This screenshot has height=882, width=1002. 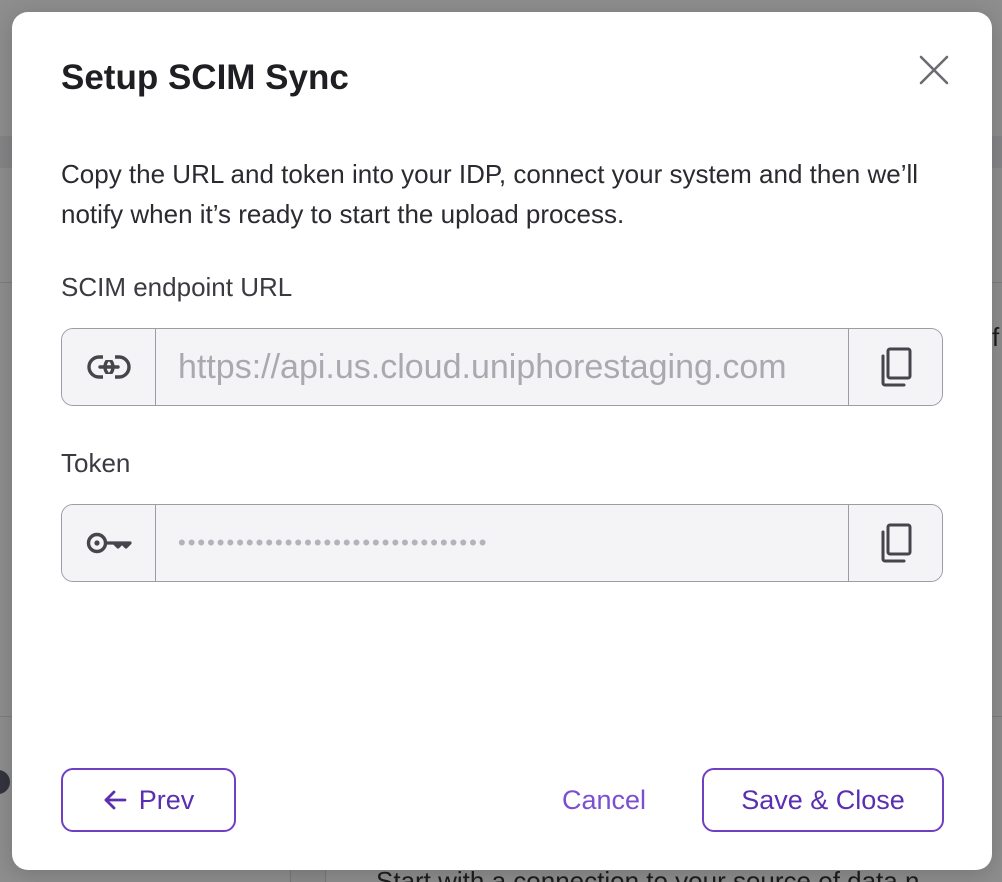 I want to click on endpoint-url-field, so click(x=502, y=367).